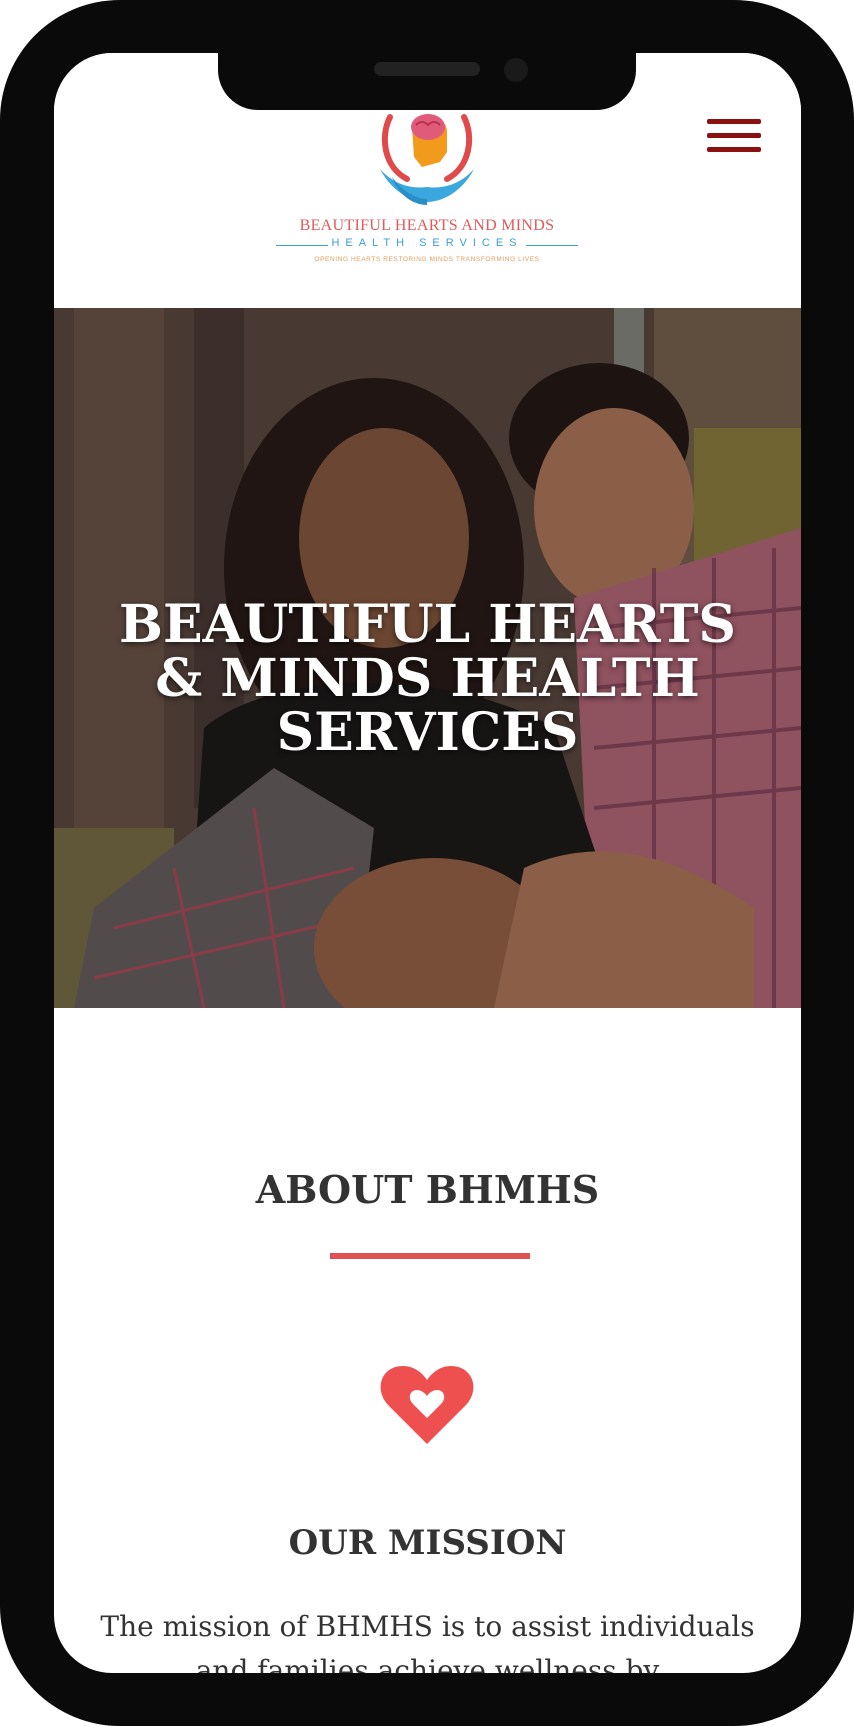 This screenshot has height=1726, width=854. Describe the element at coordinates (427, 1405) in the screenshot. I see `heart-icon` at that location.